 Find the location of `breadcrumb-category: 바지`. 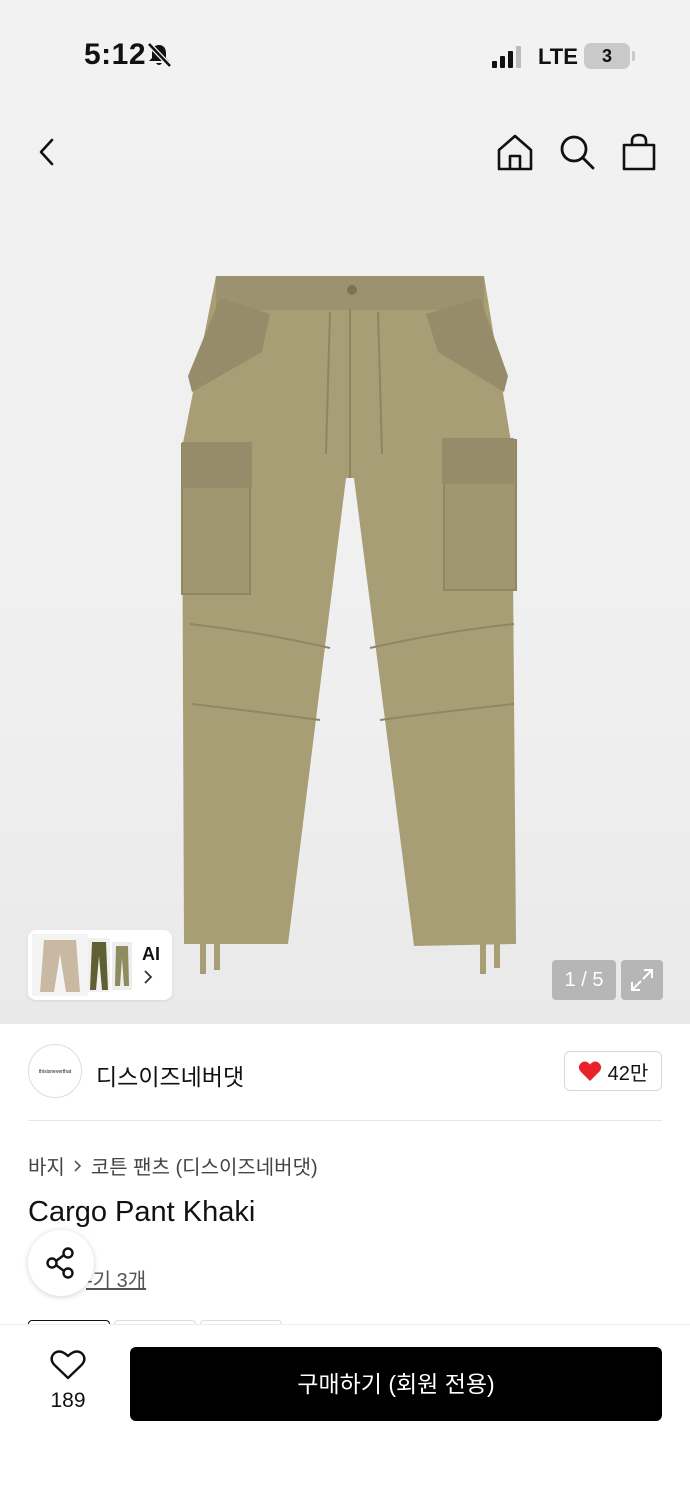

breadcrumb-category: 바지 is located at coordinates (46, 1165).